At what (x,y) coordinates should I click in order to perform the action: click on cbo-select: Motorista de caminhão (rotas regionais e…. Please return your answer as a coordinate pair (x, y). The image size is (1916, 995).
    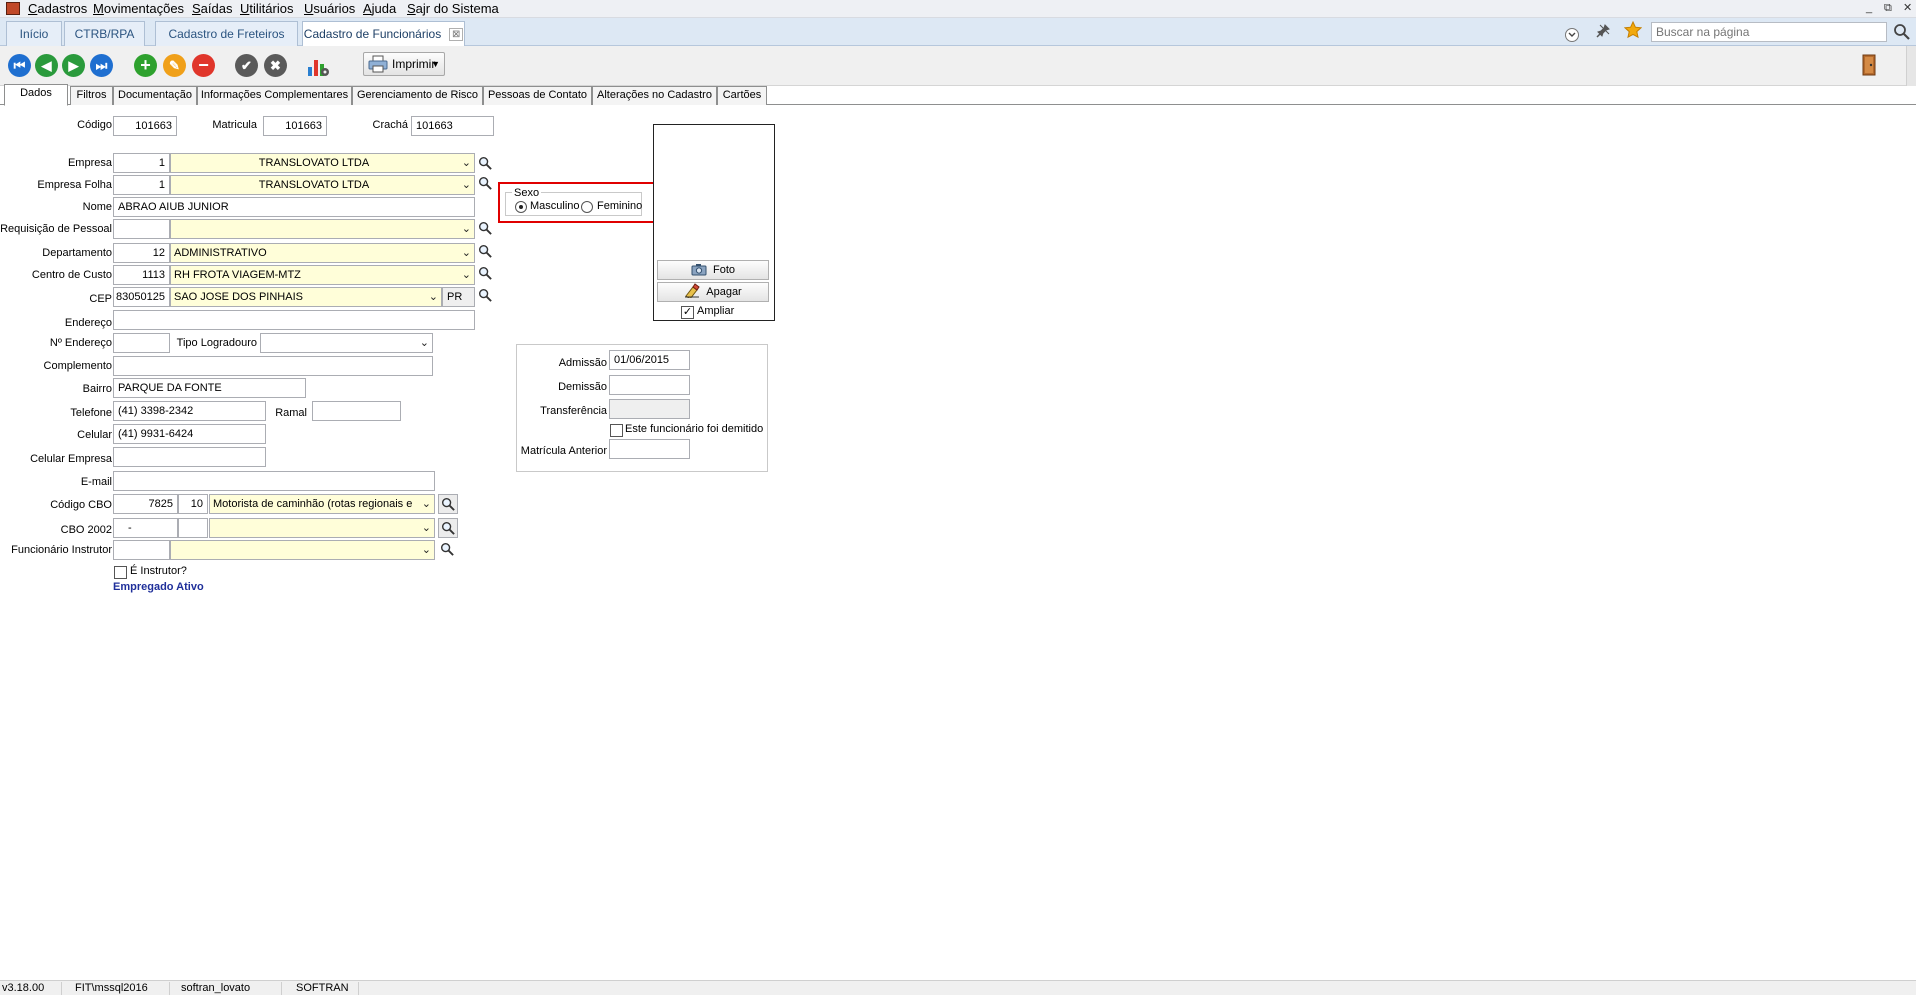
    Looking at the image, I should click on (322, 504).